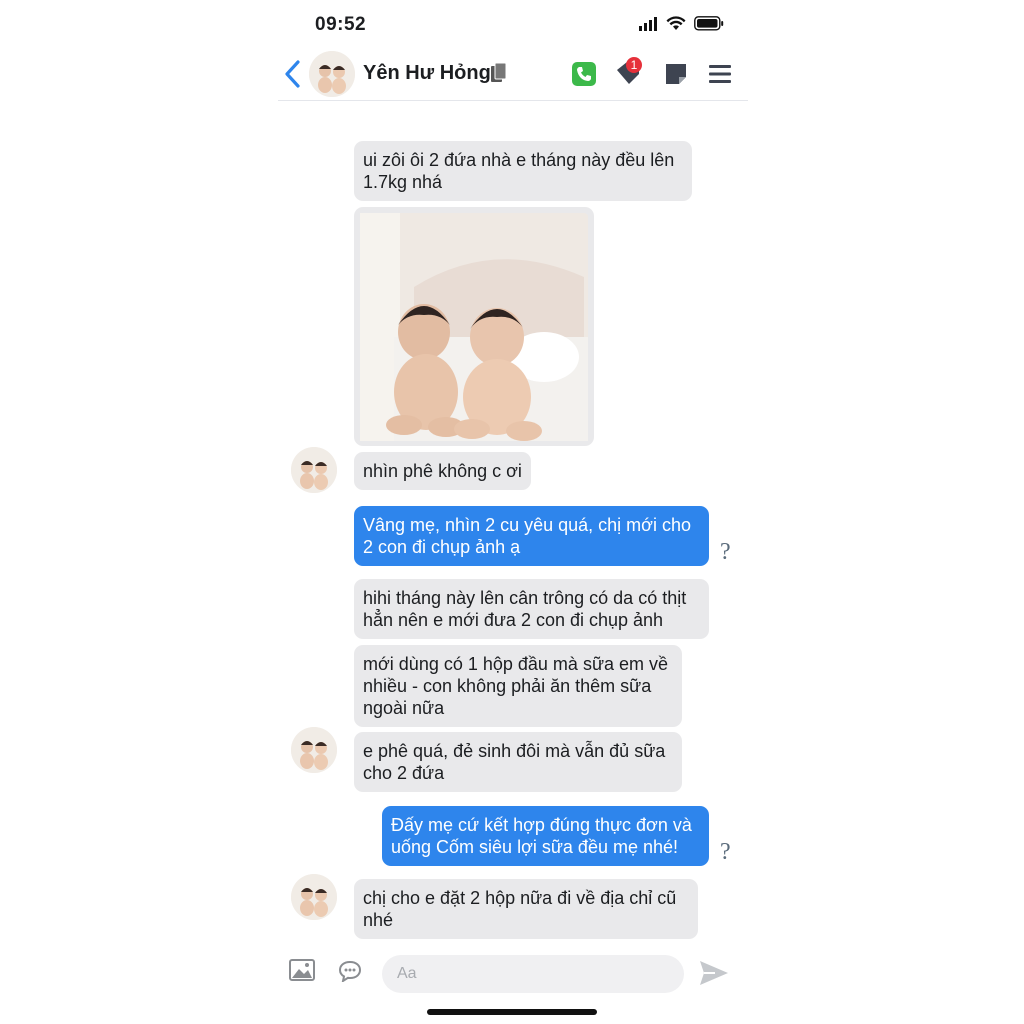 Image resolution: width=1024 pixels, height=1024 pixels. Describe the element at coordinates (341, 24) in the screenshot. I see `status-time: 09:52` at that location.